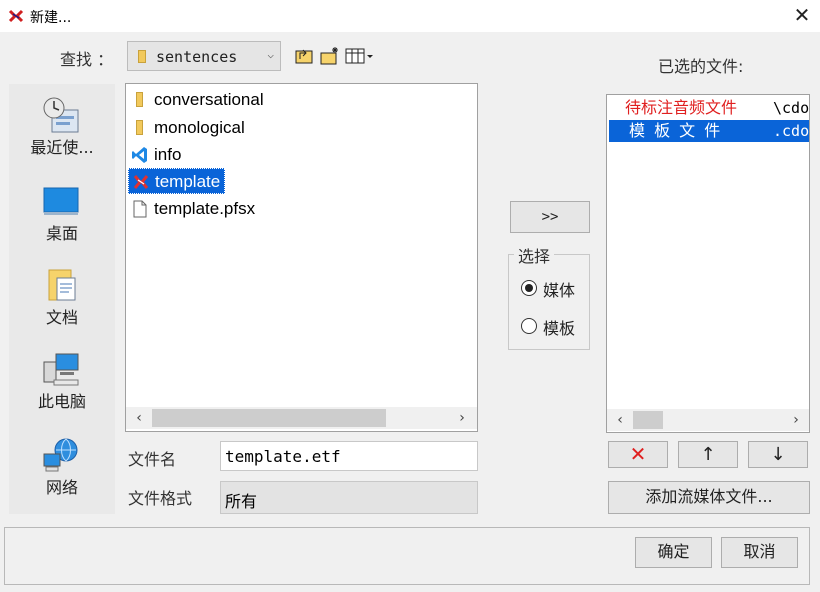 The height and width of the screenshot is (592, 820). What do you see at coordinates (199, 127) in the screenshot?
I see `file-name: monological` at bounding box center [199, 127].